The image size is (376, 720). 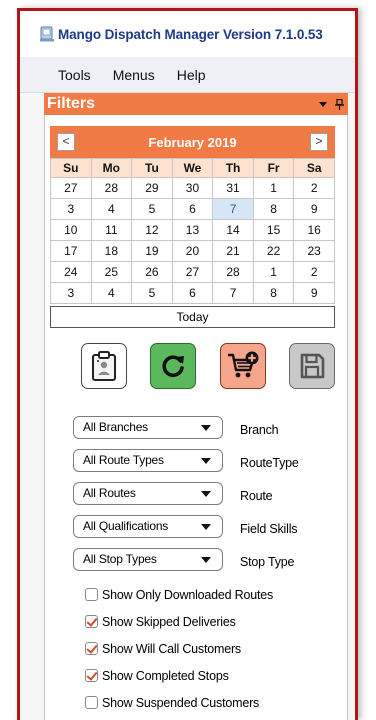 What do you see at coordinates (312, 366) in the screenshot?
I see `save-button` at bounding box center [312, 366].